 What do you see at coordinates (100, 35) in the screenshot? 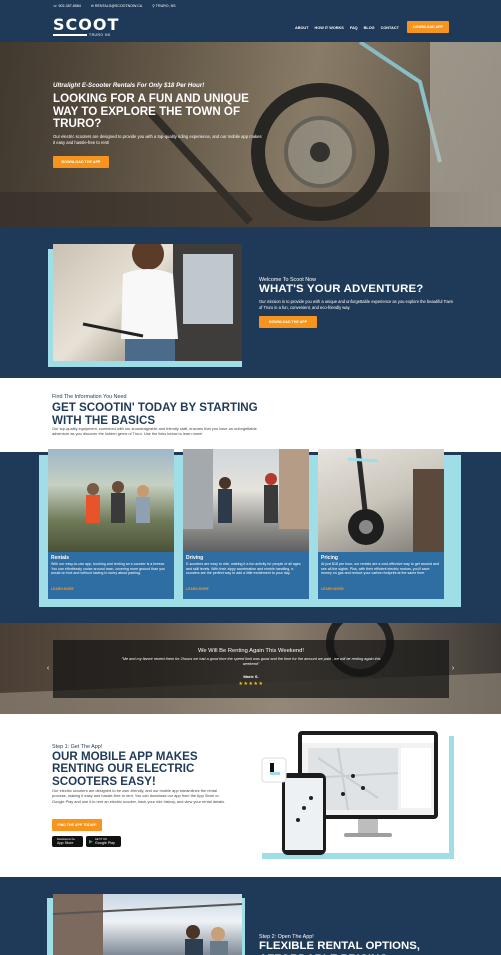
I see `logo-subtitle: TRURO NS` at bounding box center [100, 35].